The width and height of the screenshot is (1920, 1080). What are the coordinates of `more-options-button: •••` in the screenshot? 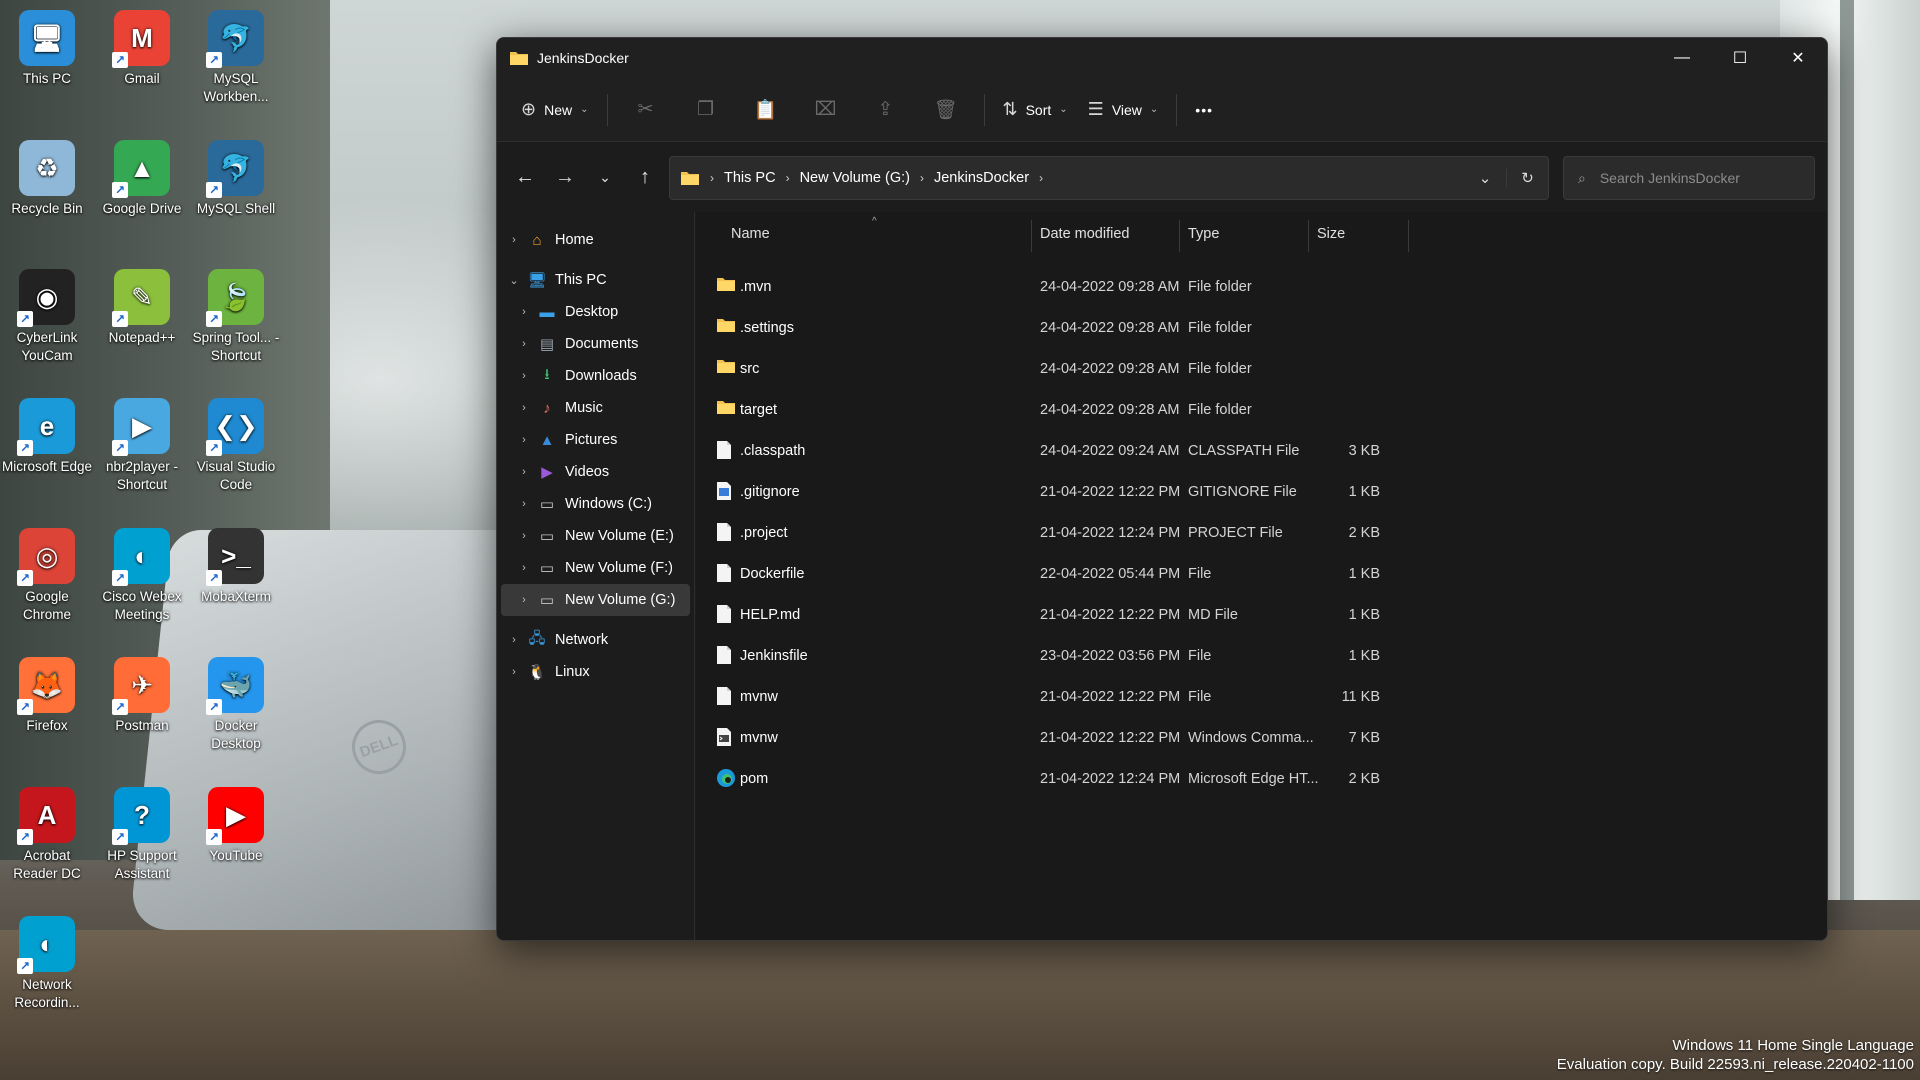 It's located at (1204, 110).